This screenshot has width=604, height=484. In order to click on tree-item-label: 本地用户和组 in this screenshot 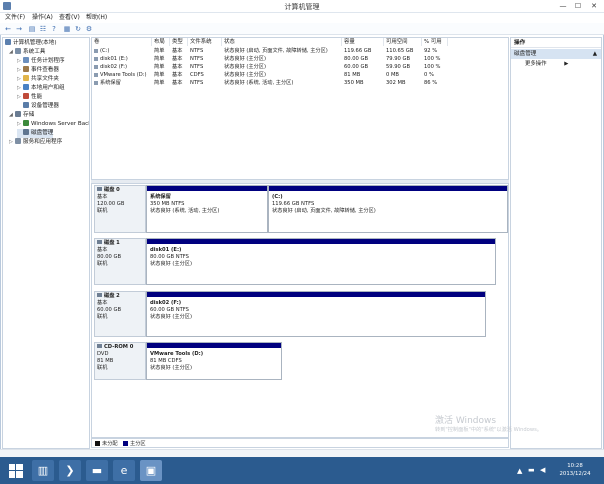, I will do `click(48, 88)`.